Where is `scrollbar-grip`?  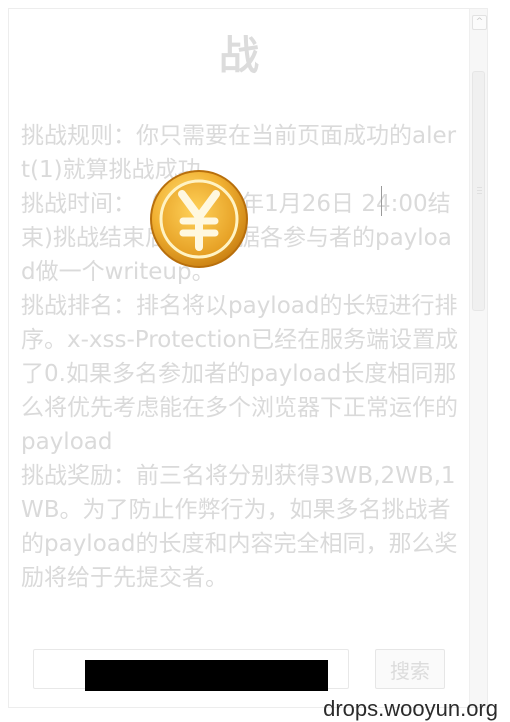 scrollbar-grip is located at coordinates (479, 187).